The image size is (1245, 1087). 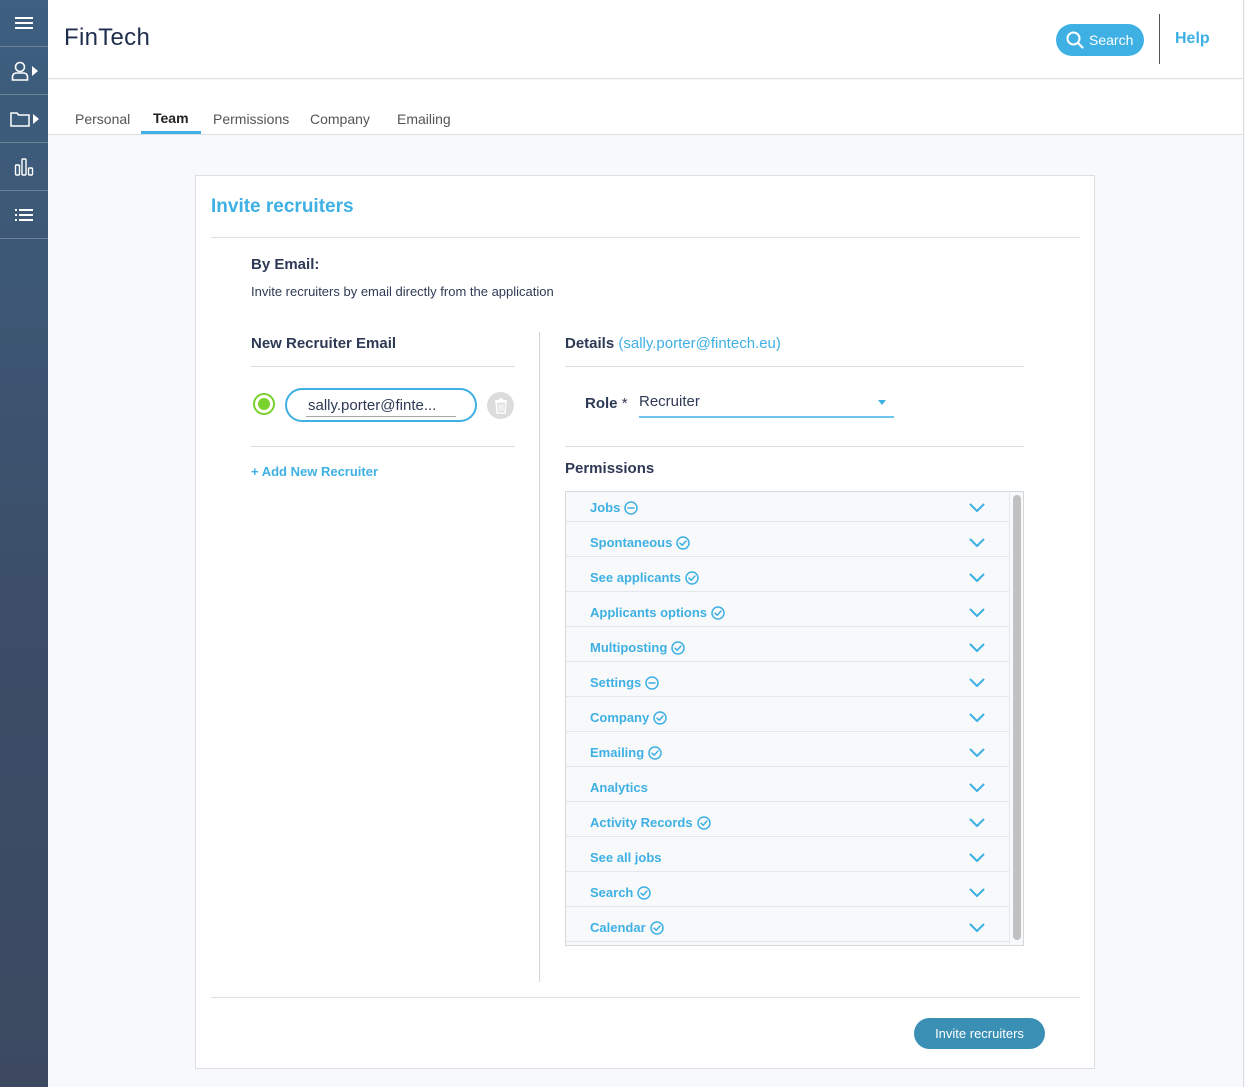 I want to click on permission-name: Applicants options, so click(x=648, y=612).